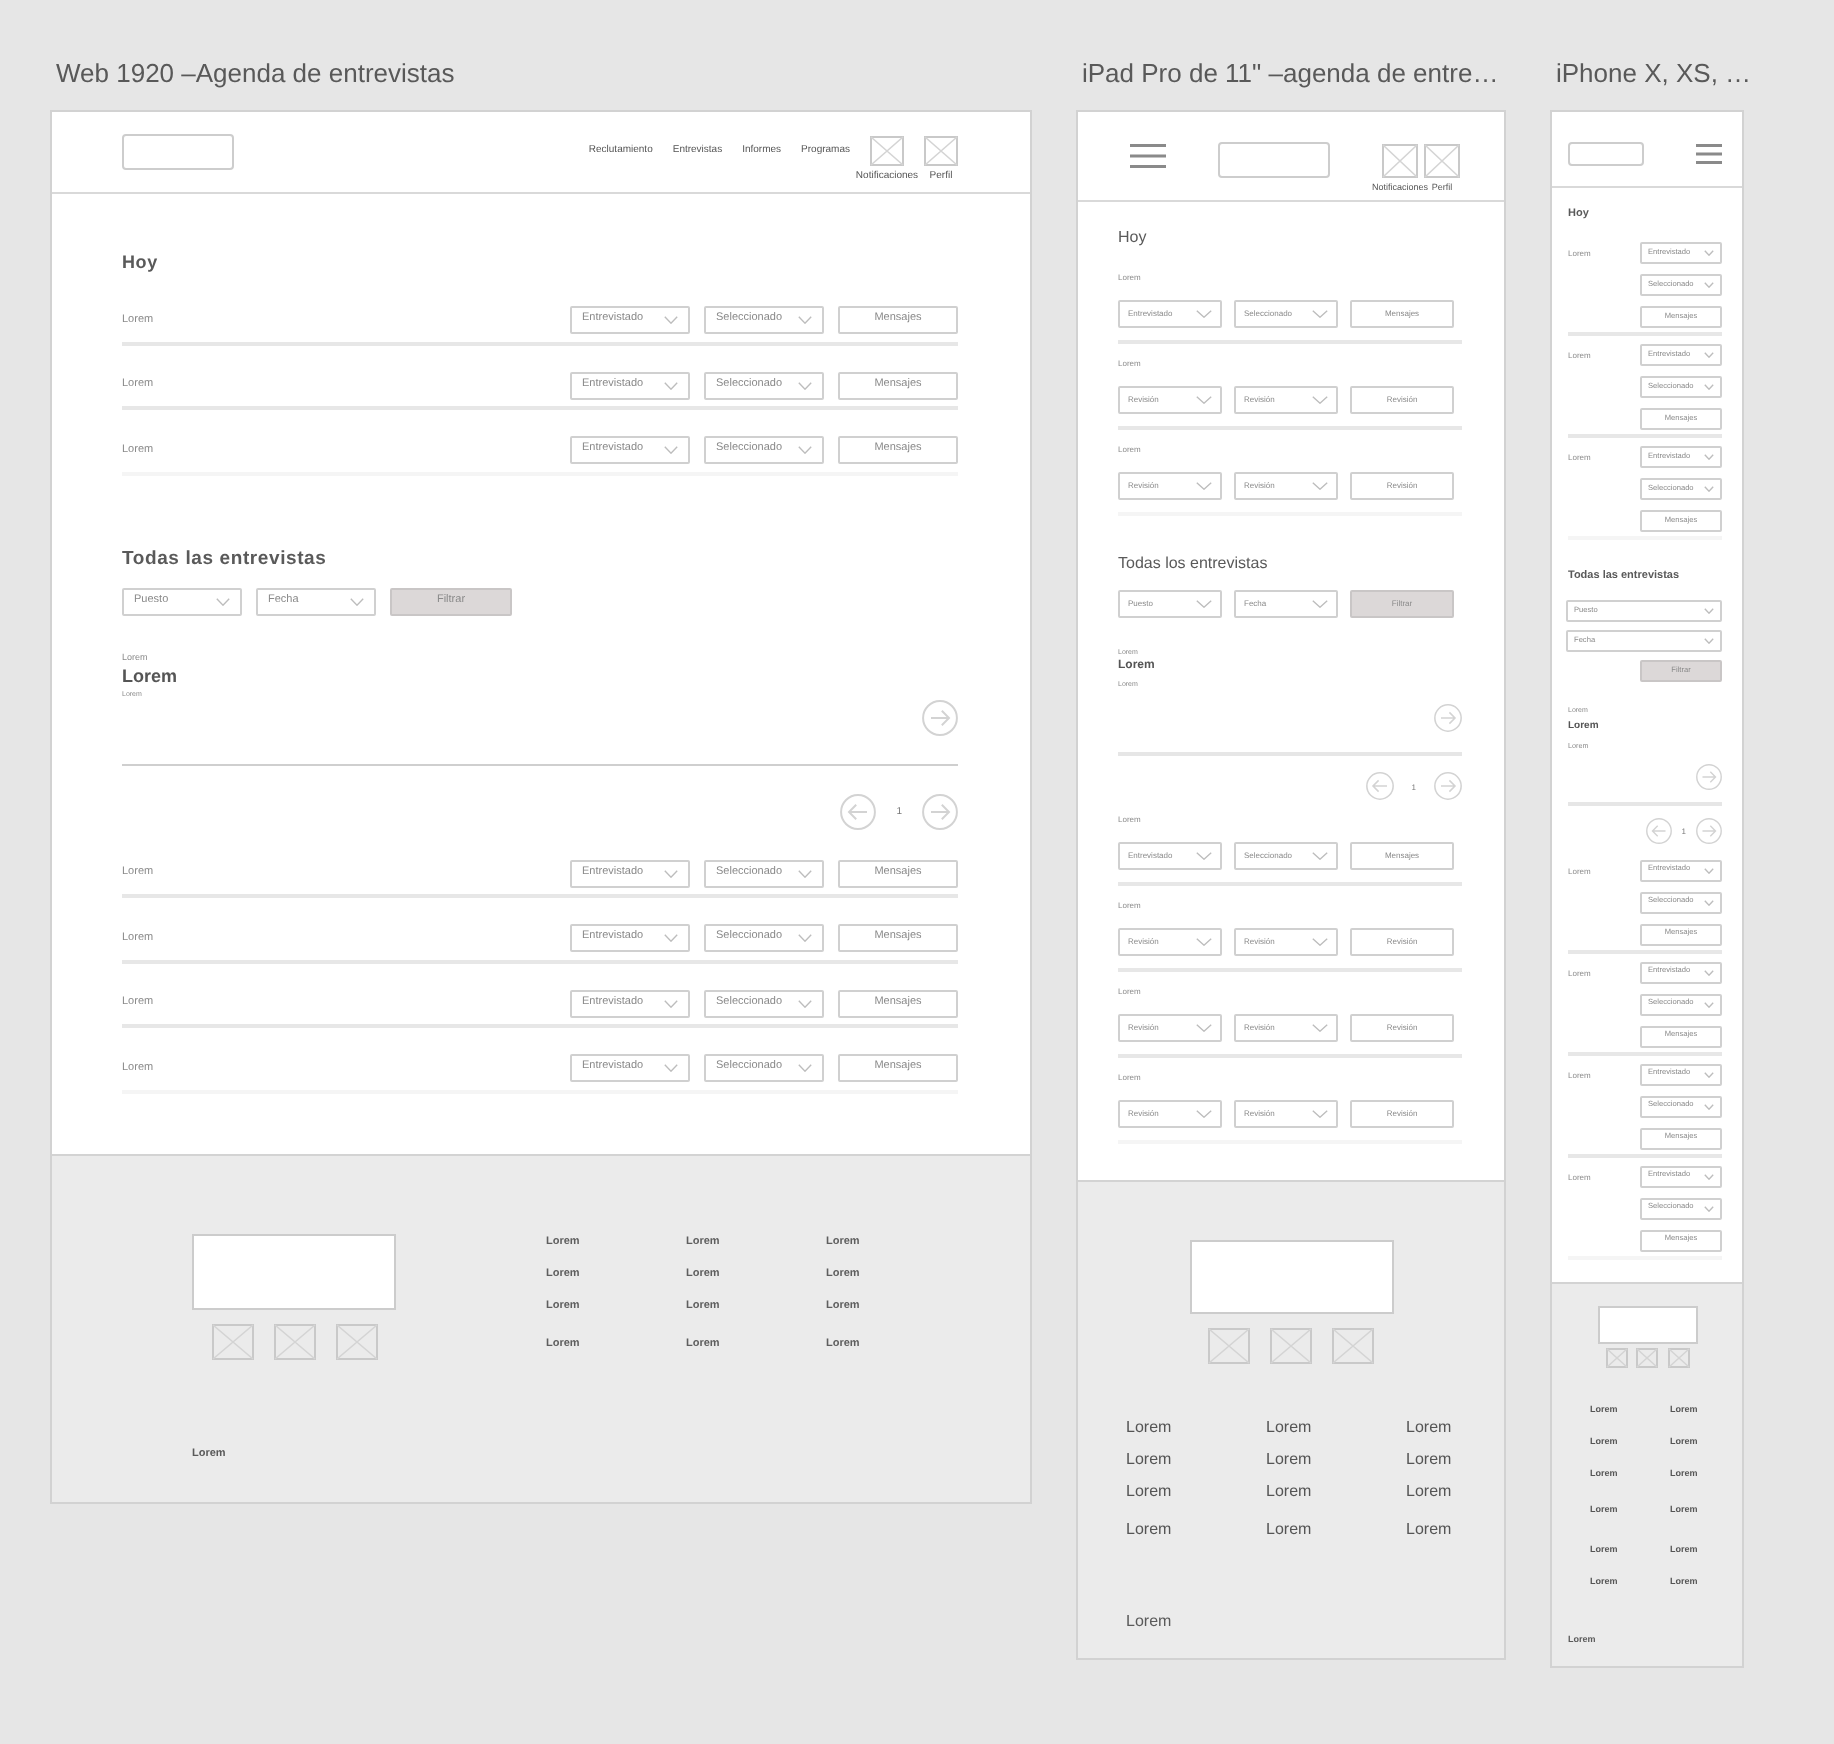 The height and width of the screenshot is (1744, 1834). Describe the element at coordinates (224, 558) in the screenshot. I see `section-heading: Todas las entrevistas` at that location.